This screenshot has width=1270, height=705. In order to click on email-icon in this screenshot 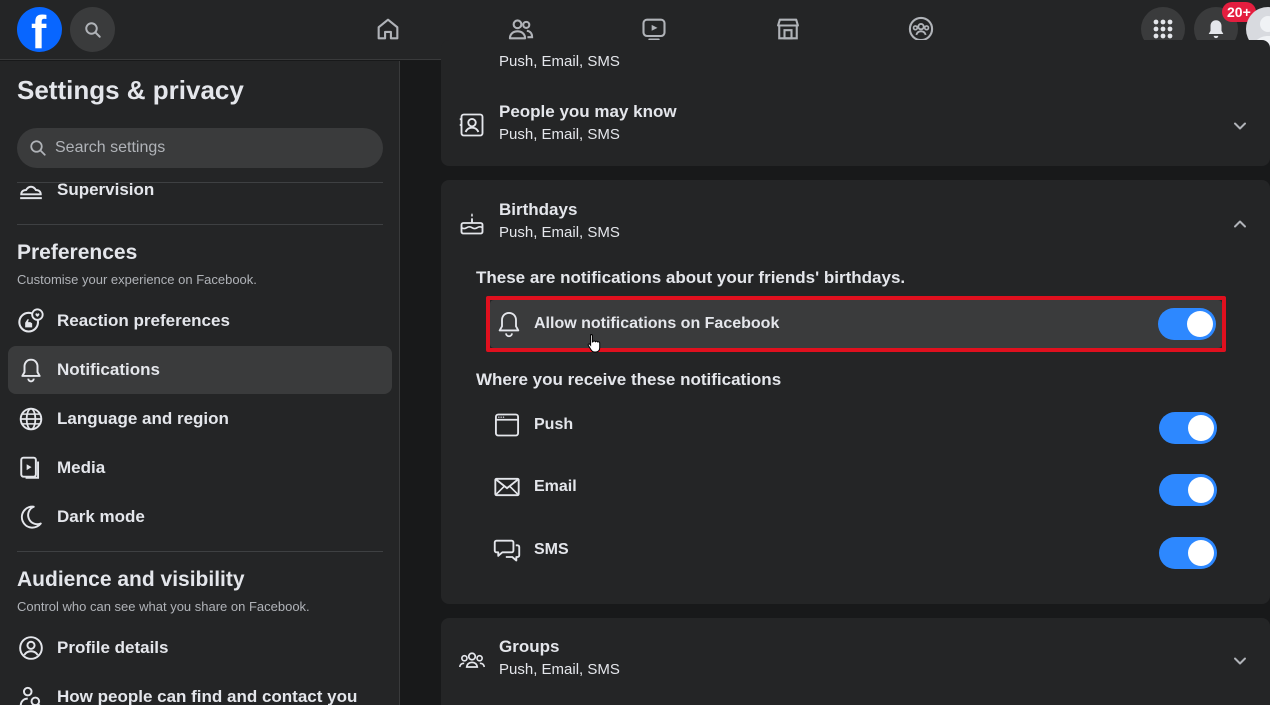, I will do `click(507, 487)`.